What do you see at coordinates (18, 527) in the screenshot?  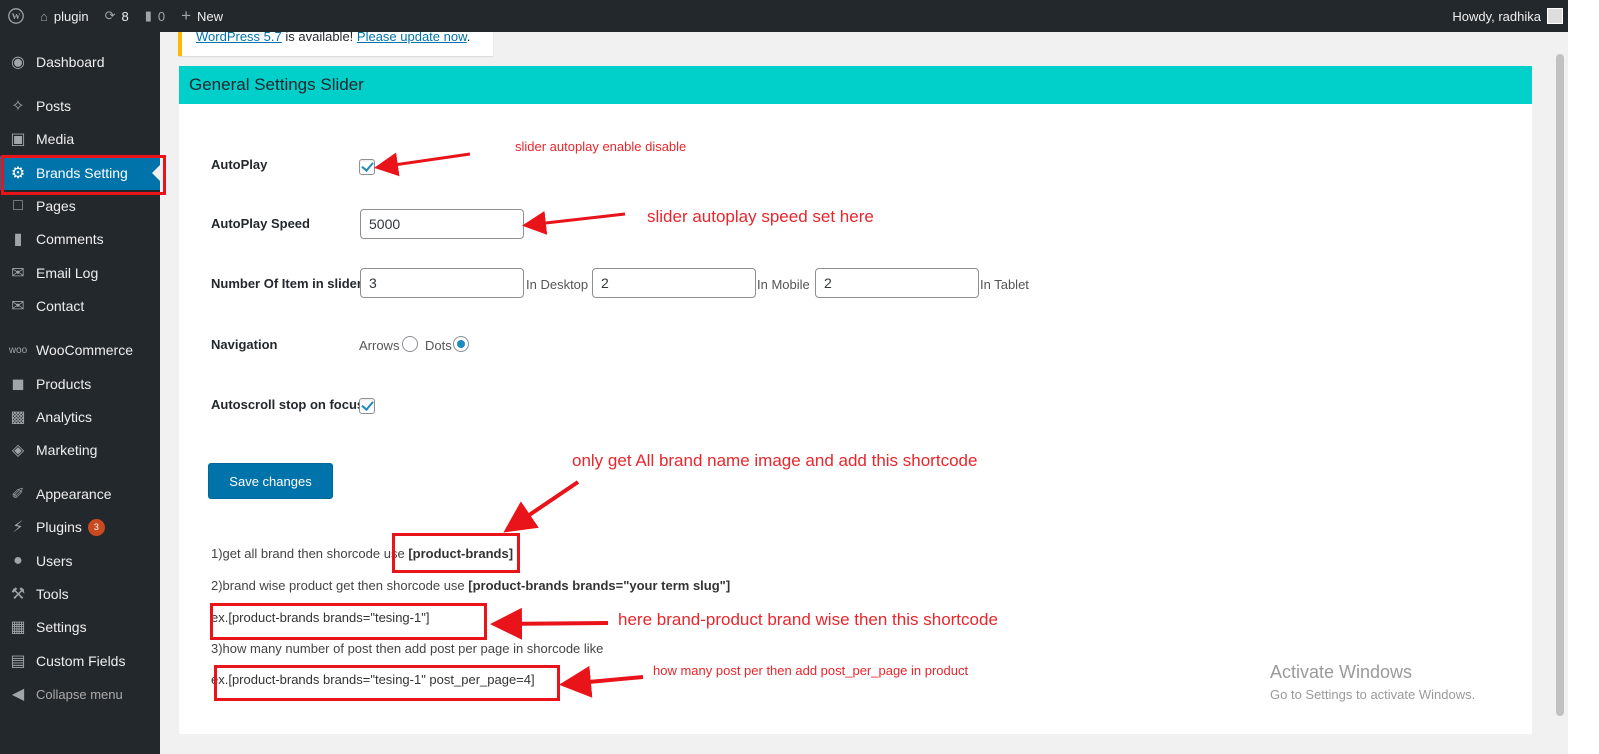 I see `plug-icon: ⚡` at bounding box center [18, 527].